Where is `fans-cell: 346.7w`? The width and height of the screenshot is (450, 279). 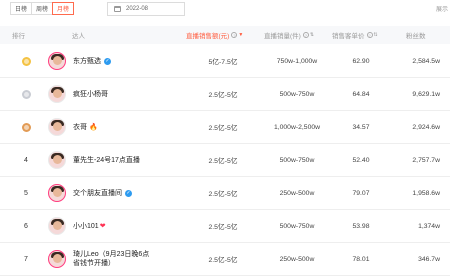 fans-cell: 346.7w is located at coordinates (429, 259).